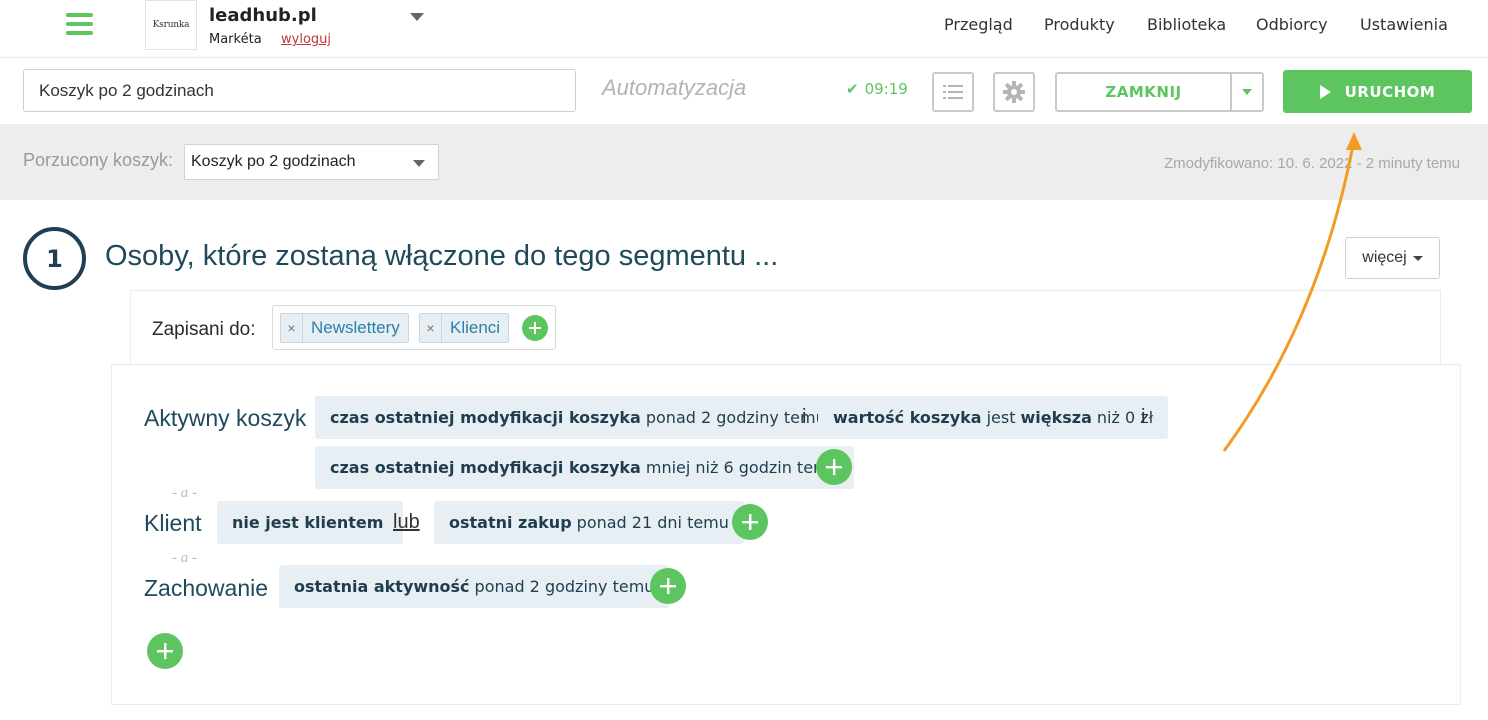 This screenshot has width=1488, height=720. What do you see at coordinates (742, 467) in the screenshot?
I see `condition-value: mniej niż 6 godzin temu` at bounding box center [742, 467].